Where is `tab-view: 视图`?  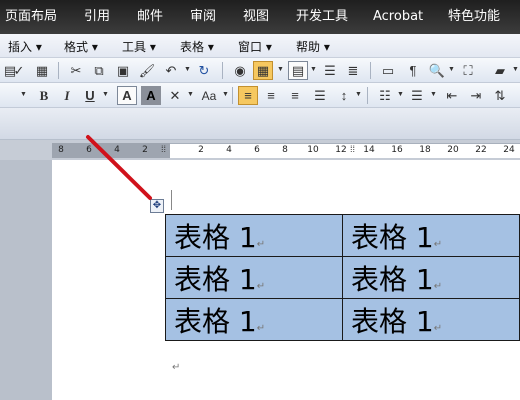
tab-view: 视图 is located at coordinates (256, 17).